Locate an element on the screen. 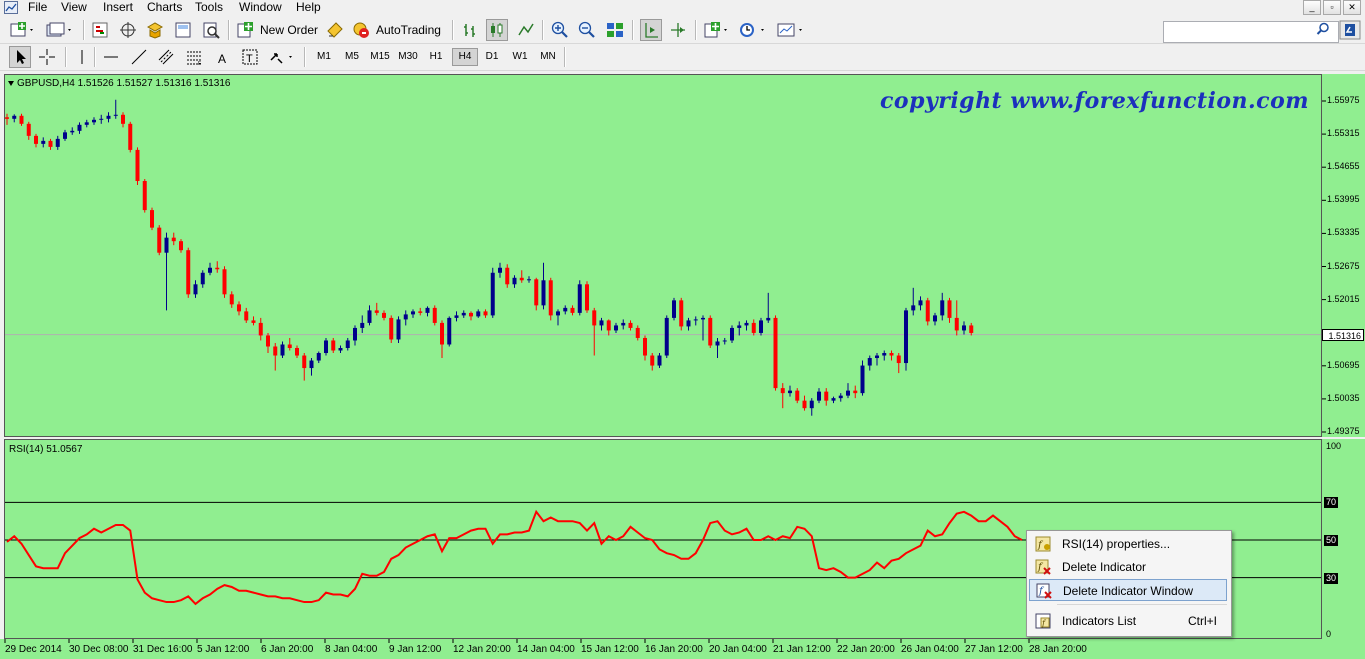 This screenshot has height=659, width=1365. menu-item-delete-indicator: f Delete Indicator is located at coordinates (1128, 567).